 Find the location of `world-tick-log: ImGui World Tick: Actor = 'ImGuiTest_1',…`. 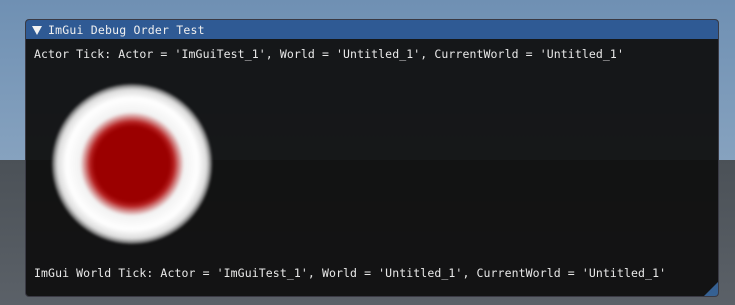

world-tick-log: ImGui World Tick: Actor = 'ImGuiTest_1',… is located at coordinates (350, 273).